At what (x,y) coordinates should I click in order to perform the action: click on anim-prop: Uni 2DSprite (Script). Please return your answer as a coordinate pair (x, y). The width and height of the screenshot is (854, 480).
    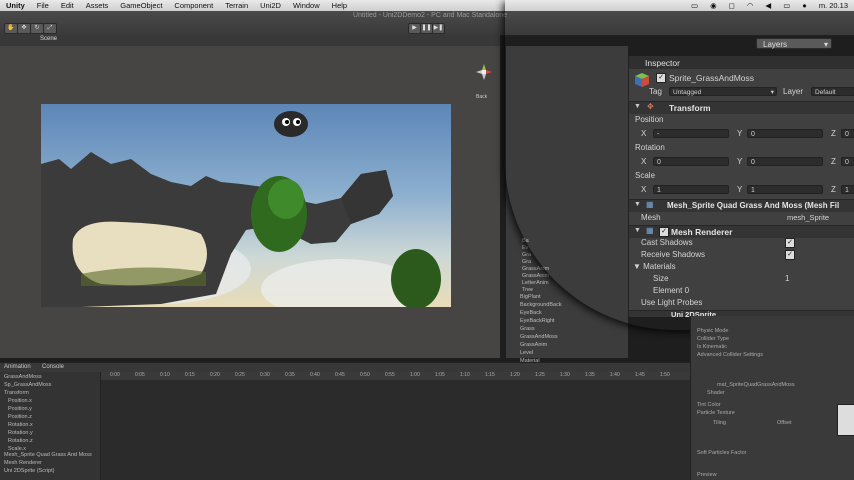
    Looking at the image, I should click on (29, 471).